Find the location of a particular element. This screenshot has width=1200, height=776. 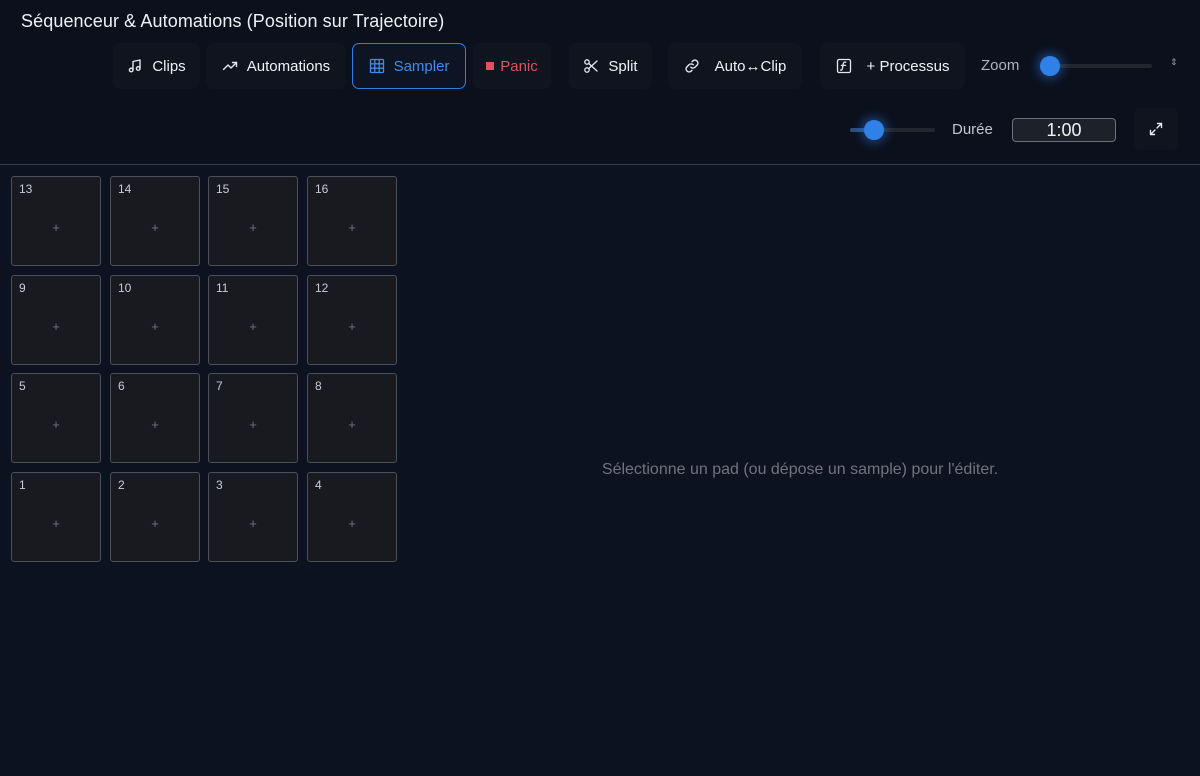

sampler-pad: 3 + is located at coordinates (253, 517).